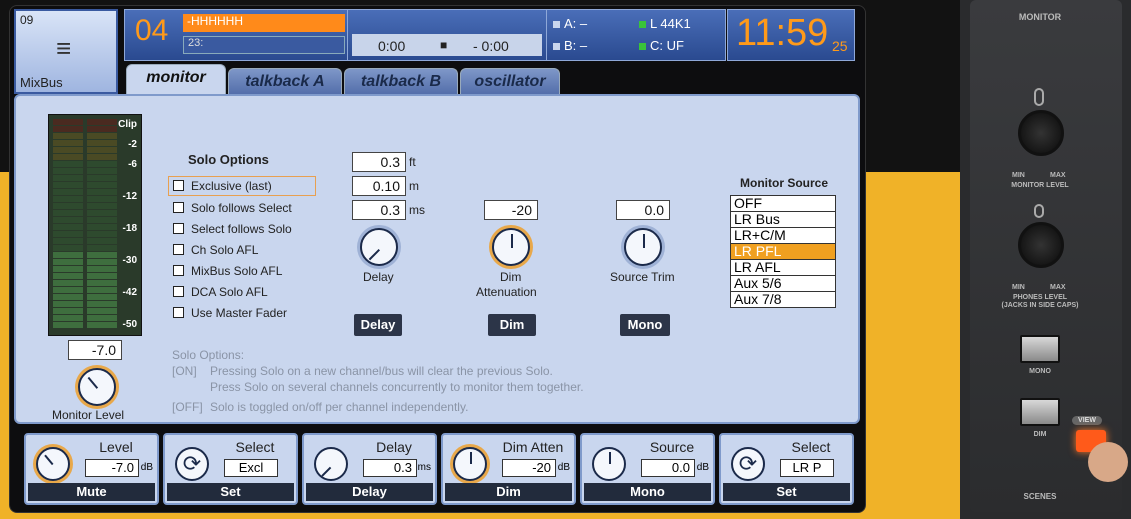  Describe the element at coordinates (443, 45) in the screenshot. I see `stop-icon: ■` at that location.